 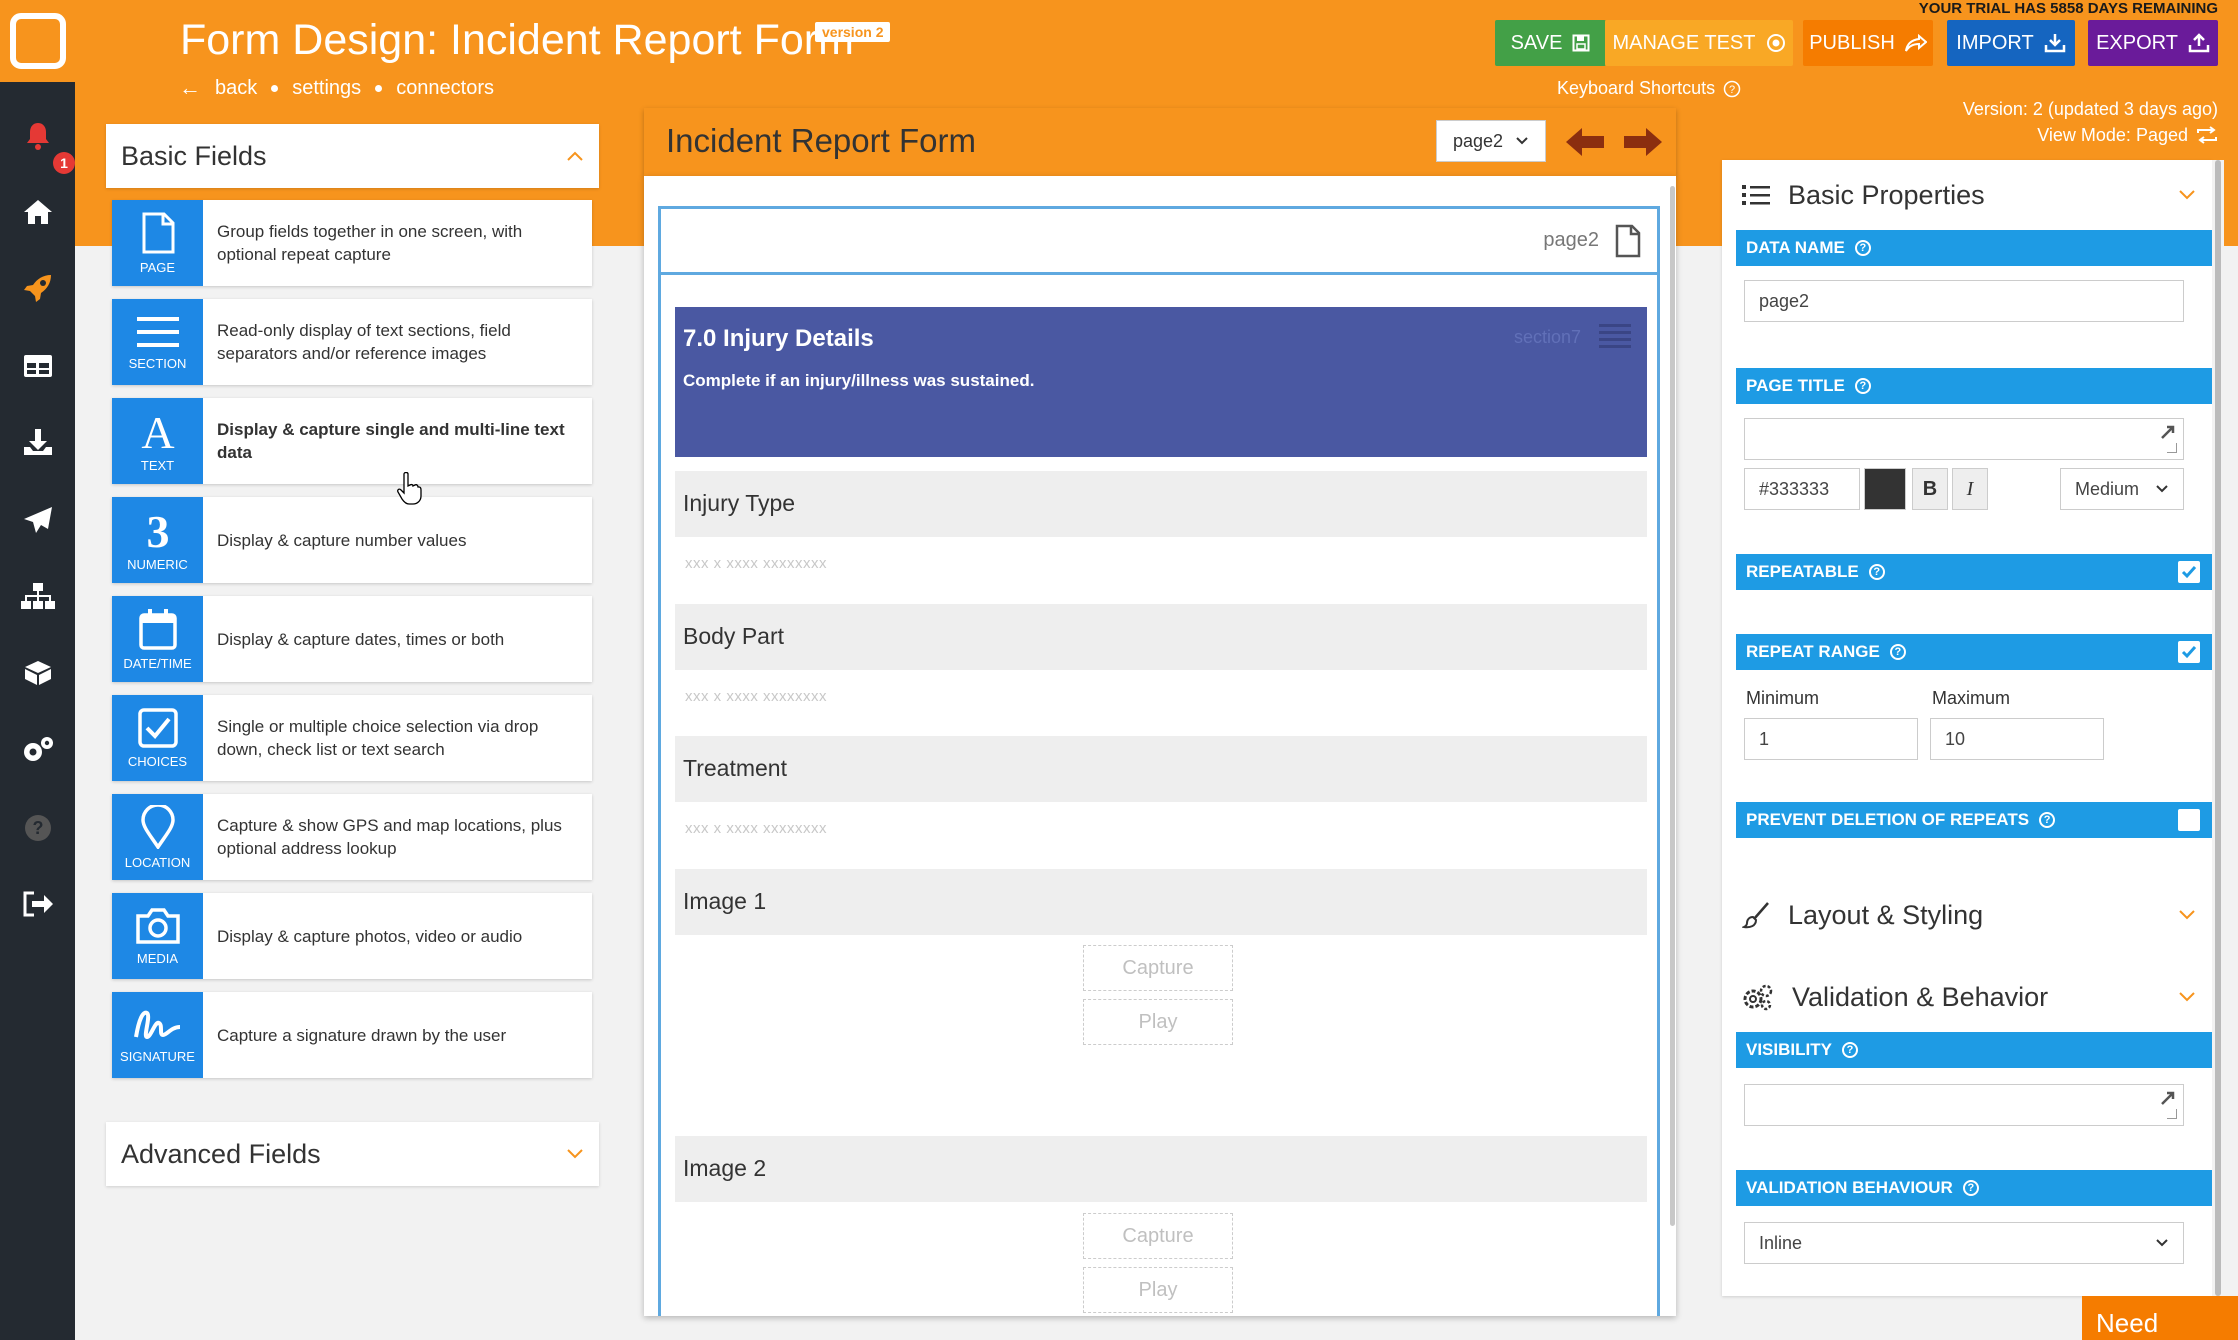 What do you see at coordinates (37, 596) in the screenshot?
I see `sitemap-icon` at bounding box center [37, 596].